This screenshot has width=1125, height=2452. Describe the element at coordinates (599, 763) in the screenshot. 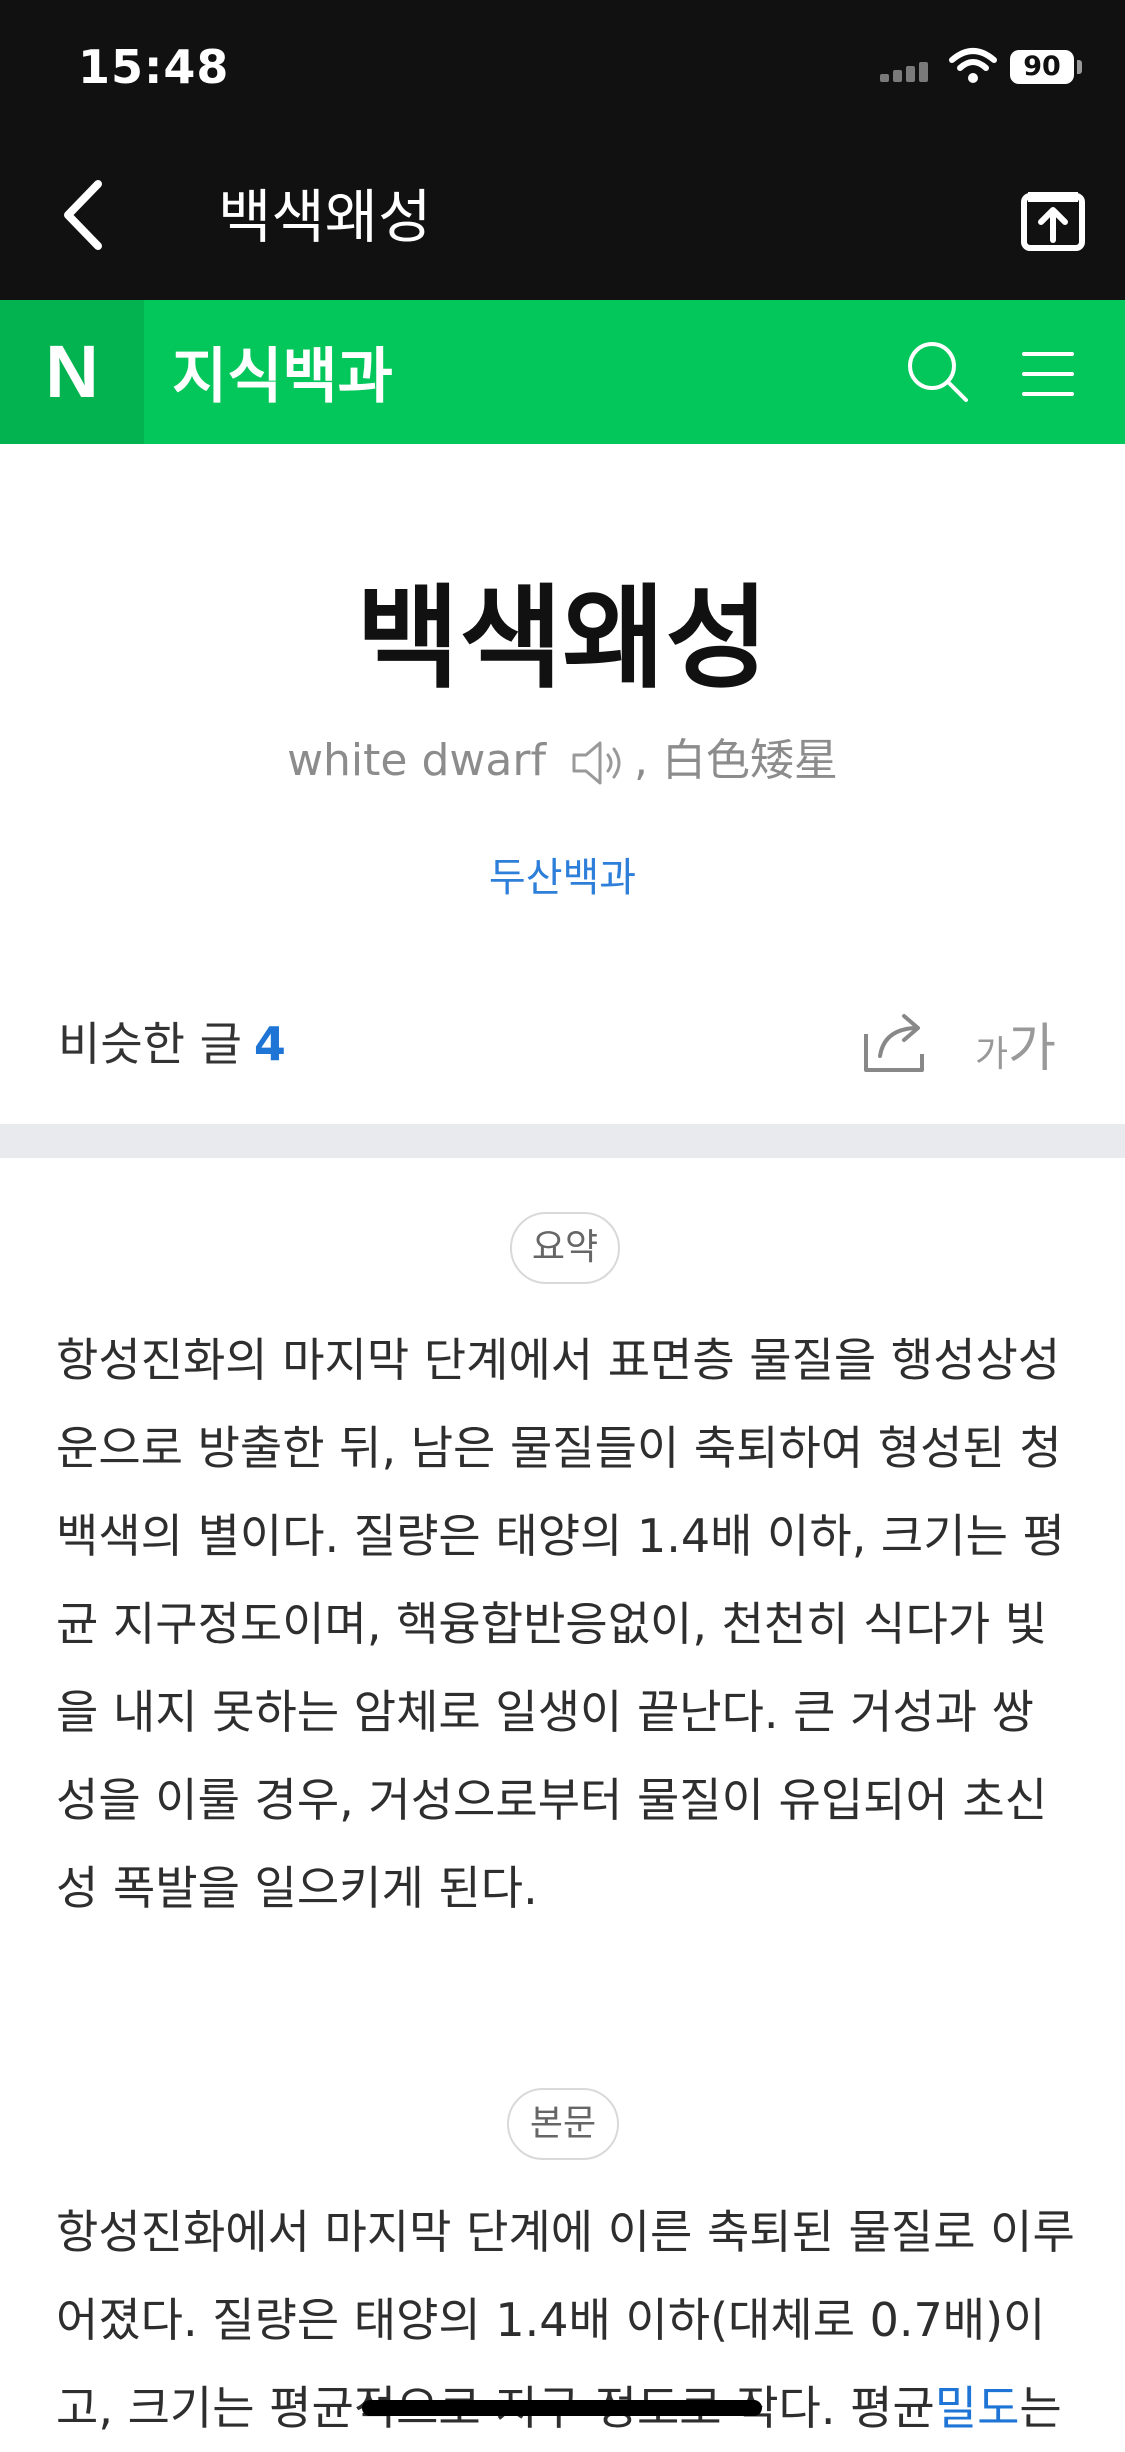

I see `speaker-icon` at that location.